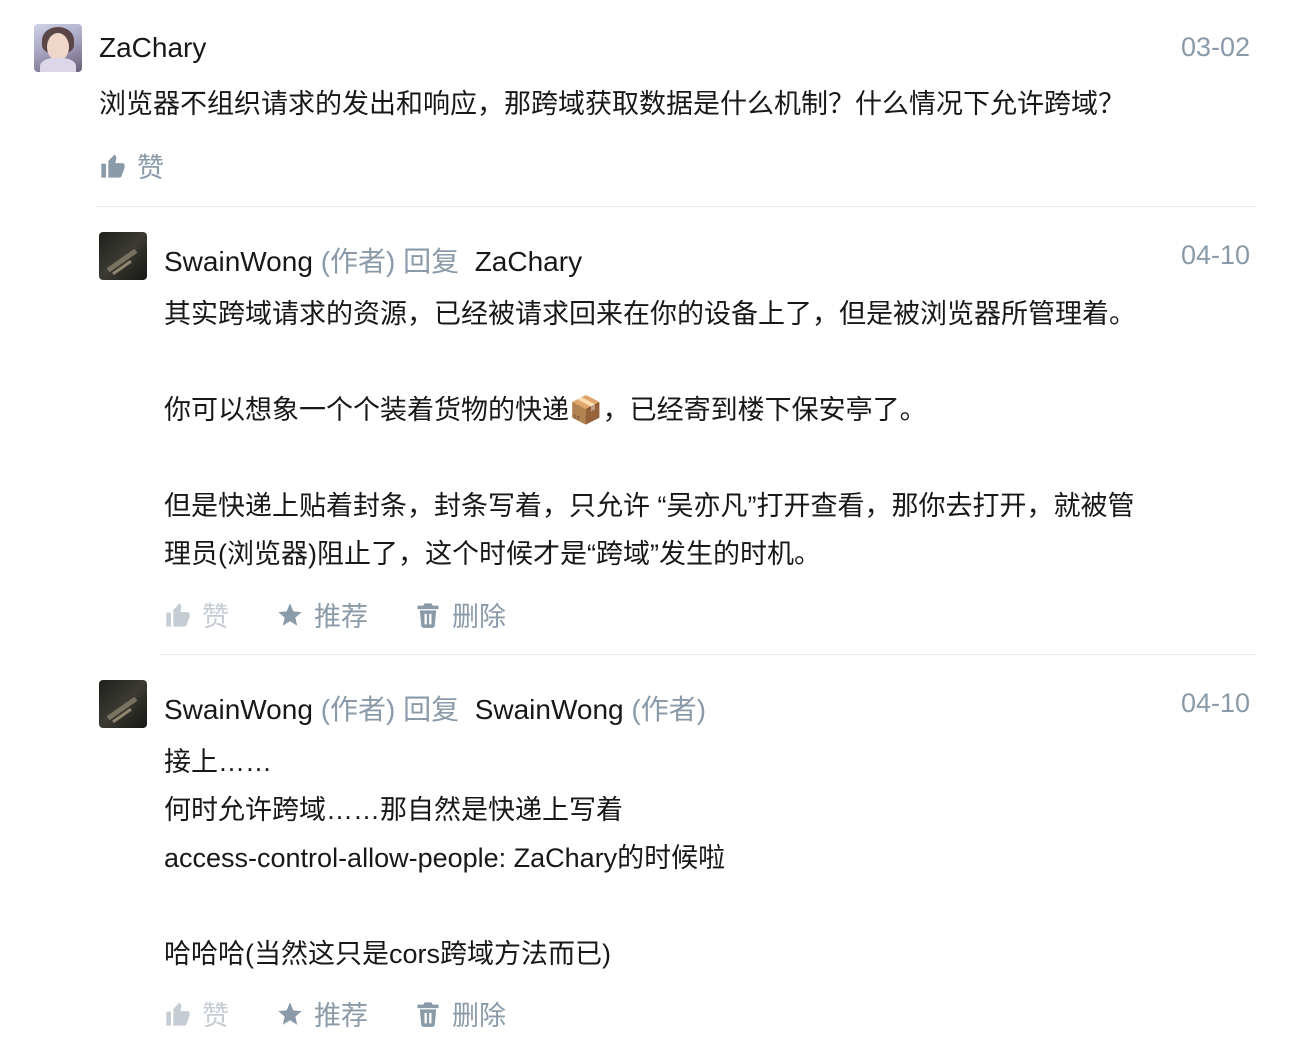 This screenshot has height=1050, width=1294. What do you see at coordinates (545, 410) in the screenshot?
I see `reply-text-line: 你可以想象一个个装着货物的快递📦，已经寄到楼下保安亭了。` at bounding box center [545, 410].